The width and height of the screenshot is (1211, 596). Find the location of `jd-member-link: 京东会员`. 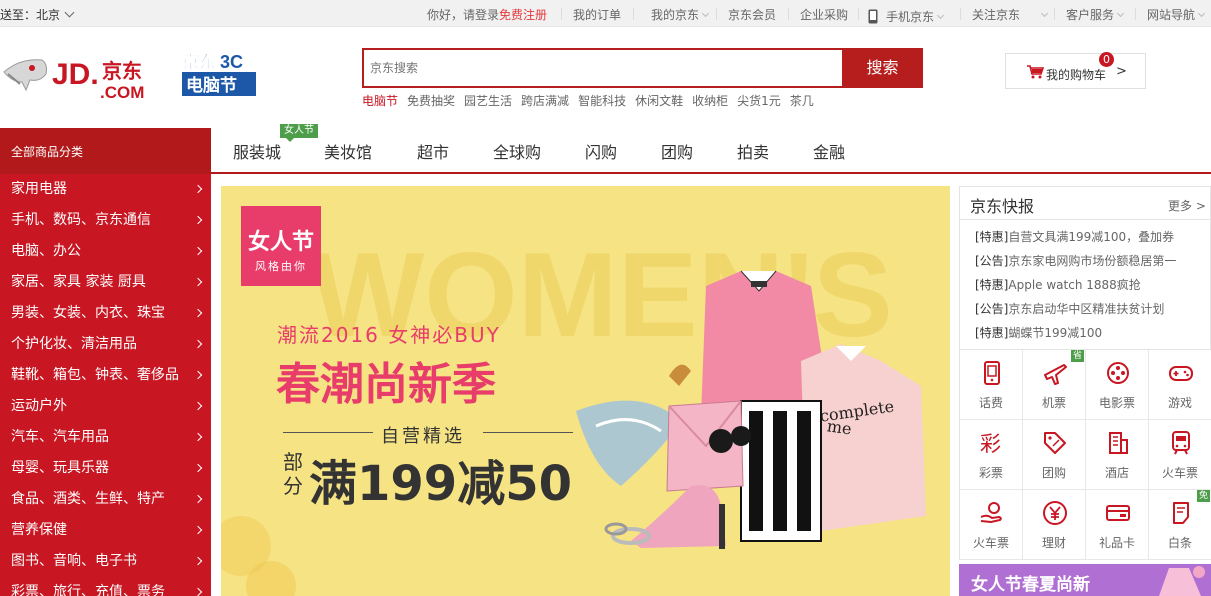

jd-member-link: 京东会员 is located at coordinates (752, 14).